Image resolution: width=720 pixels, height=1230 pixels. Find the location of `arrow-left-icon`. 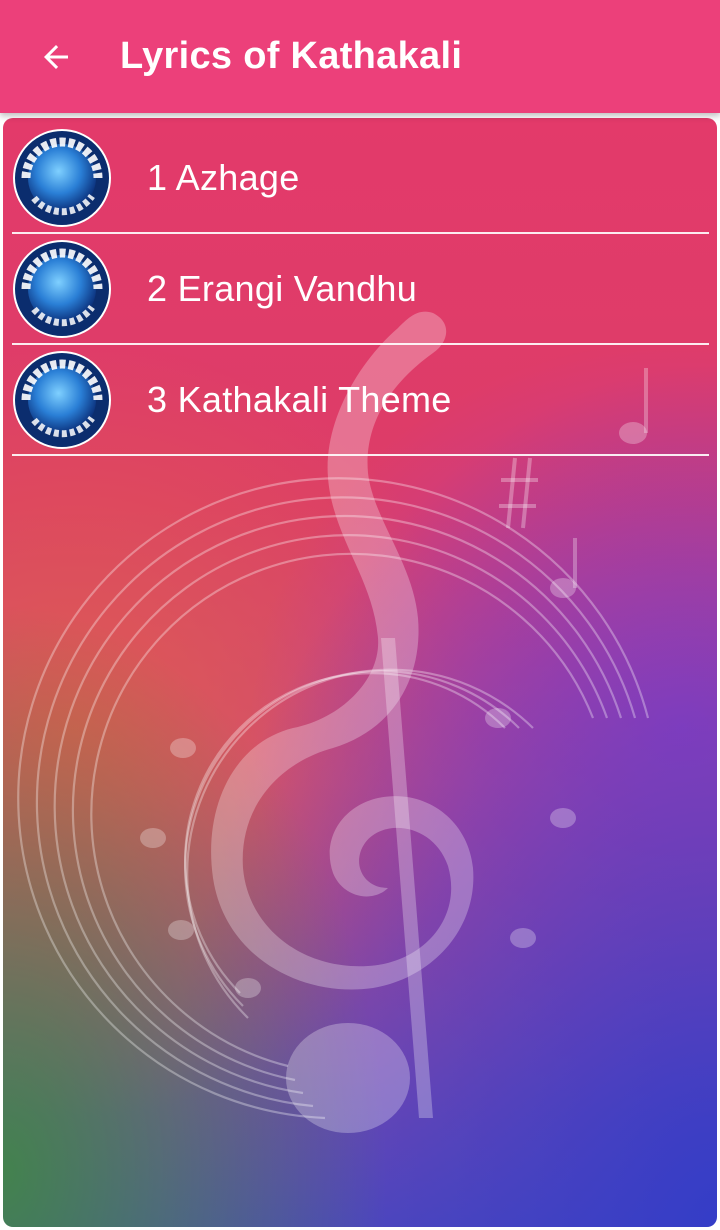

arrow-left-icon is located at coordinates (56, 56).